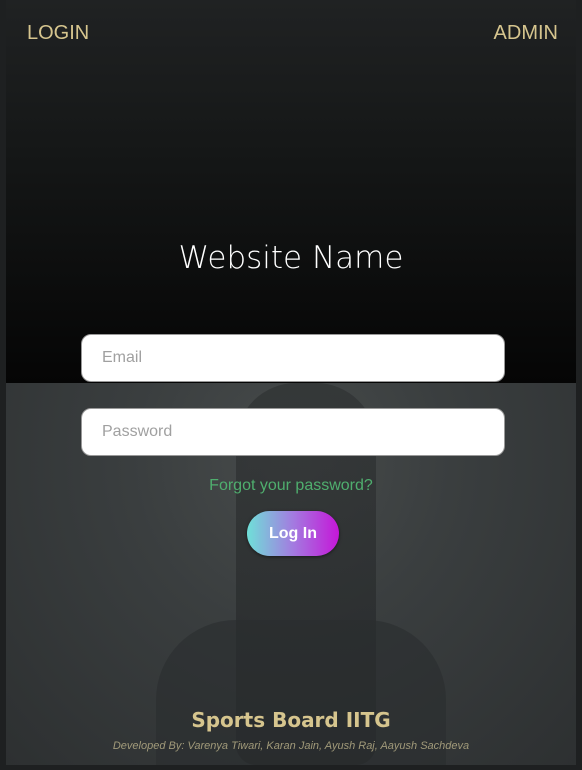 This screenshot has height=770, width=582. Describe the element at coordinates (291, 258) in the screenshot. I see `page-title: Website Name` at that location.